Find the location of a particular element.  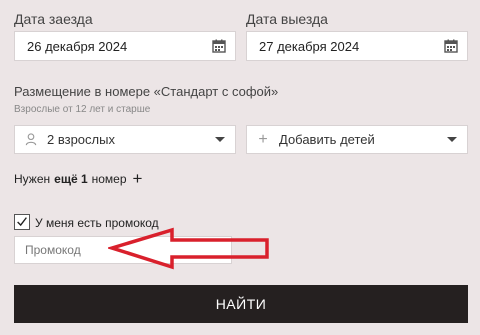

checkout-date-value: 27 декабря 2024 is located at coordinates (309, 46).